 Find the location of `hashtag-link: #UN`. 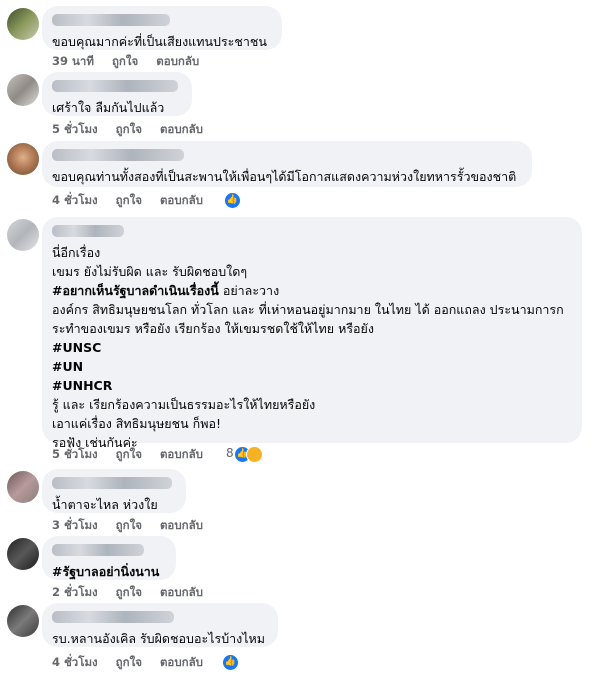

hashtag-link: #UN is located at coordinates (312, 366).